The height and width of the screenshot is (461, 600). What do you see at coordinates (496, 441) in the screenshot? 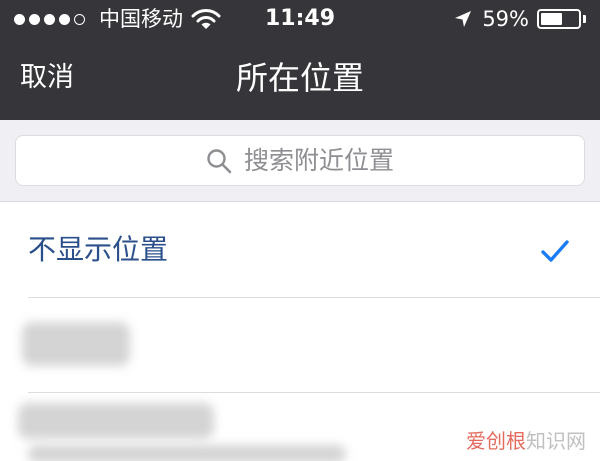
I see `watermark-brand: 爱创根` at bounding box center [496, 441].